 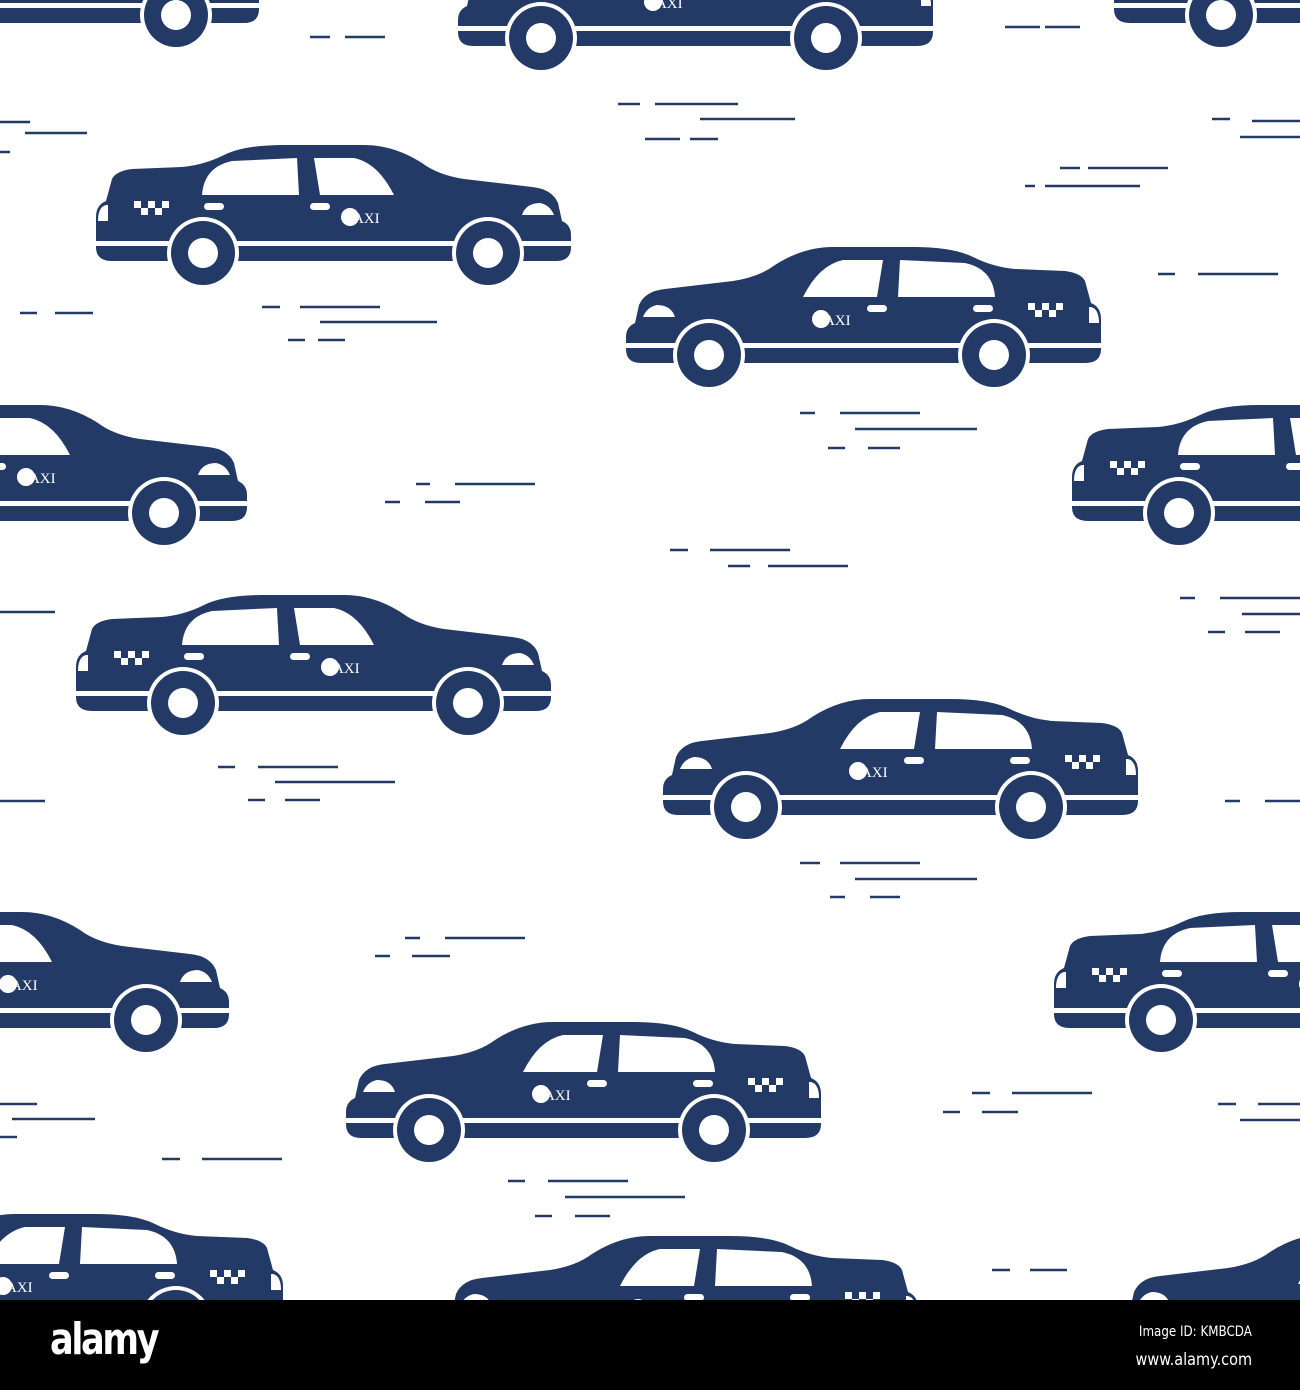 What do you see at coordinates (650, 1345) in the screenshot?
I see `watermark-footer: alamy Image ID: KMBCDA www.alamy.com` at bounding box center [650, 1345].